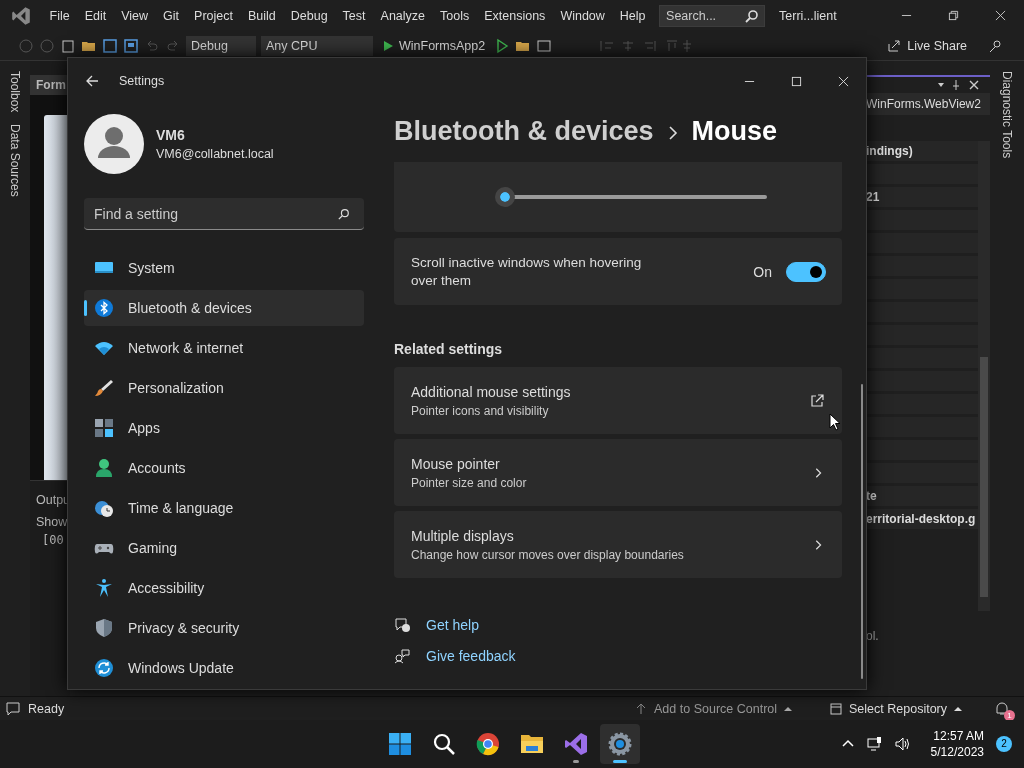 This screenshot has height=768, width=1024. What do you see at coordinates (921, 519) in the screenshot?
I see `property-name: erritorial-desktop.g` at bounding box center [921, 519].